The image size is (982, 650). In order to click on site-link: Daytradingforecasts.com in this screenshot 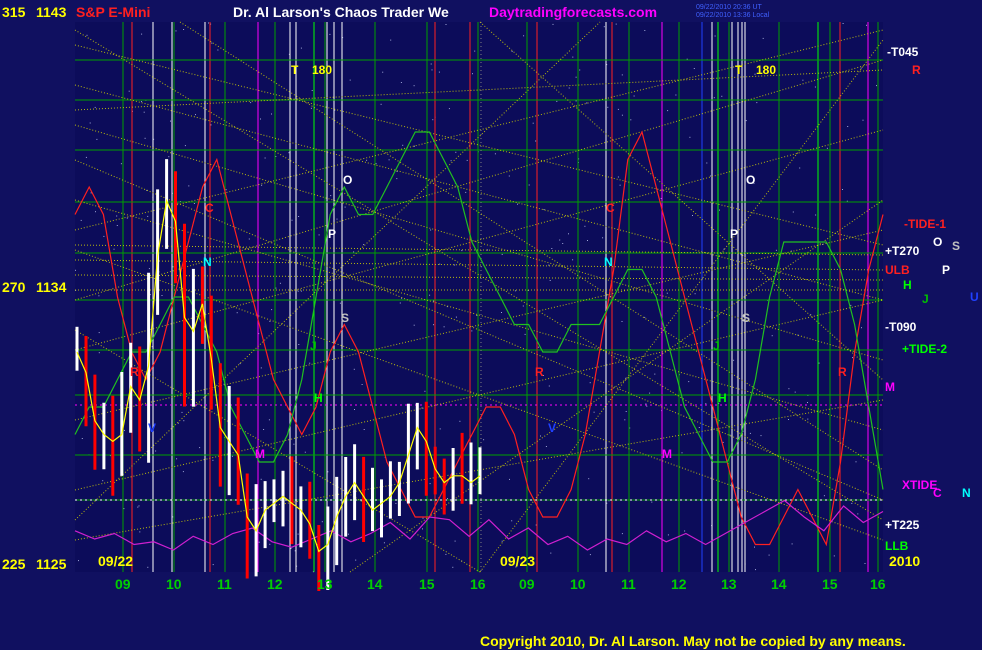, I will do `click(573, 12)`.